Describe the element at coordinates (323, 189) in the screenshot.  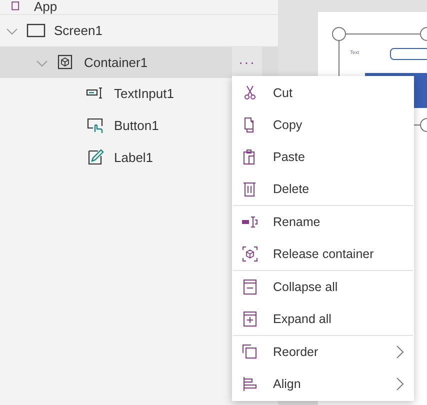
I see `menu-item: Delete` at that location.